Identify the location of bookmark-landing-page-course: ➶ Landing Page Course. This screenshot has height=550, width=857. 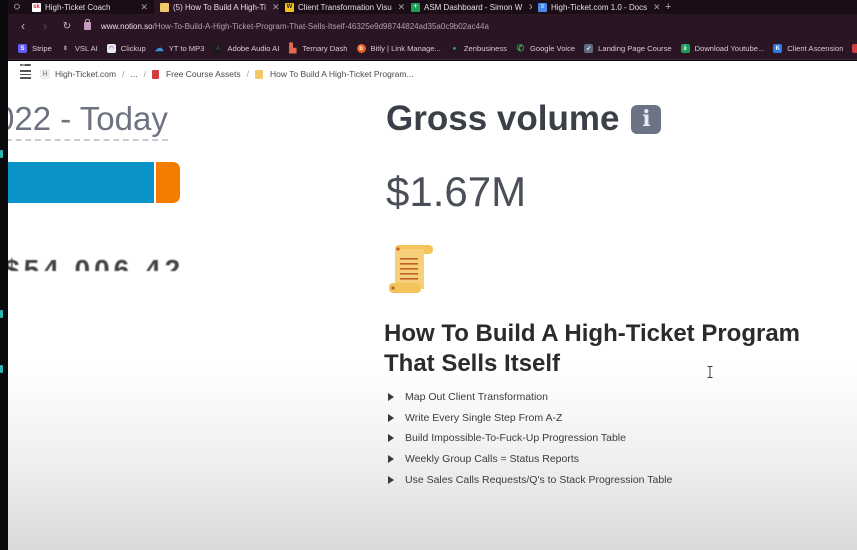
(628, 48).